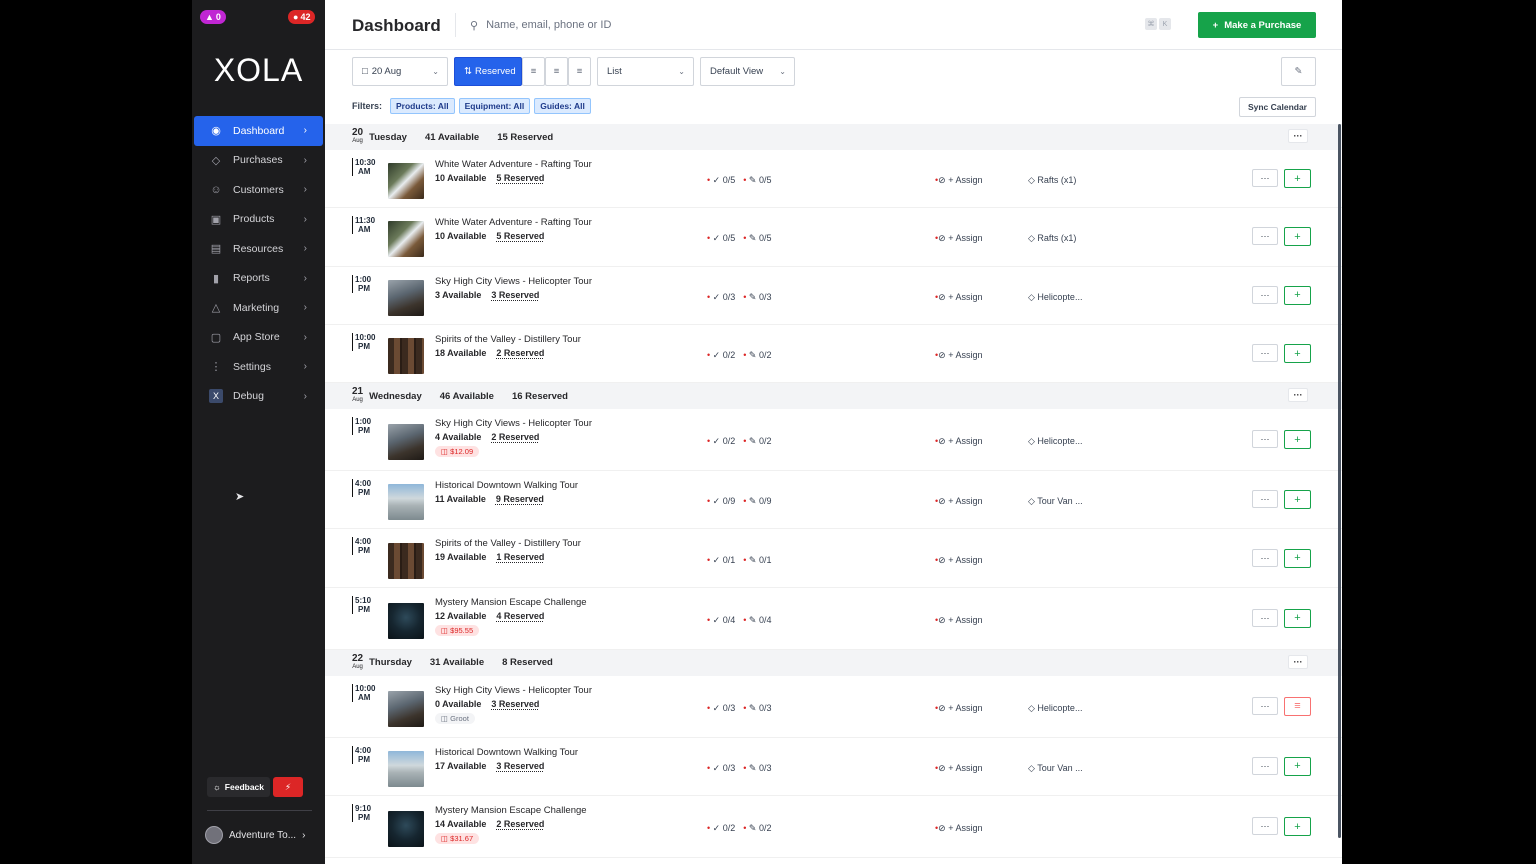  Describe the element at coordinates (721, 560) in the screenshot. I see `checkin-count: • ✓ 0/1` at that location.